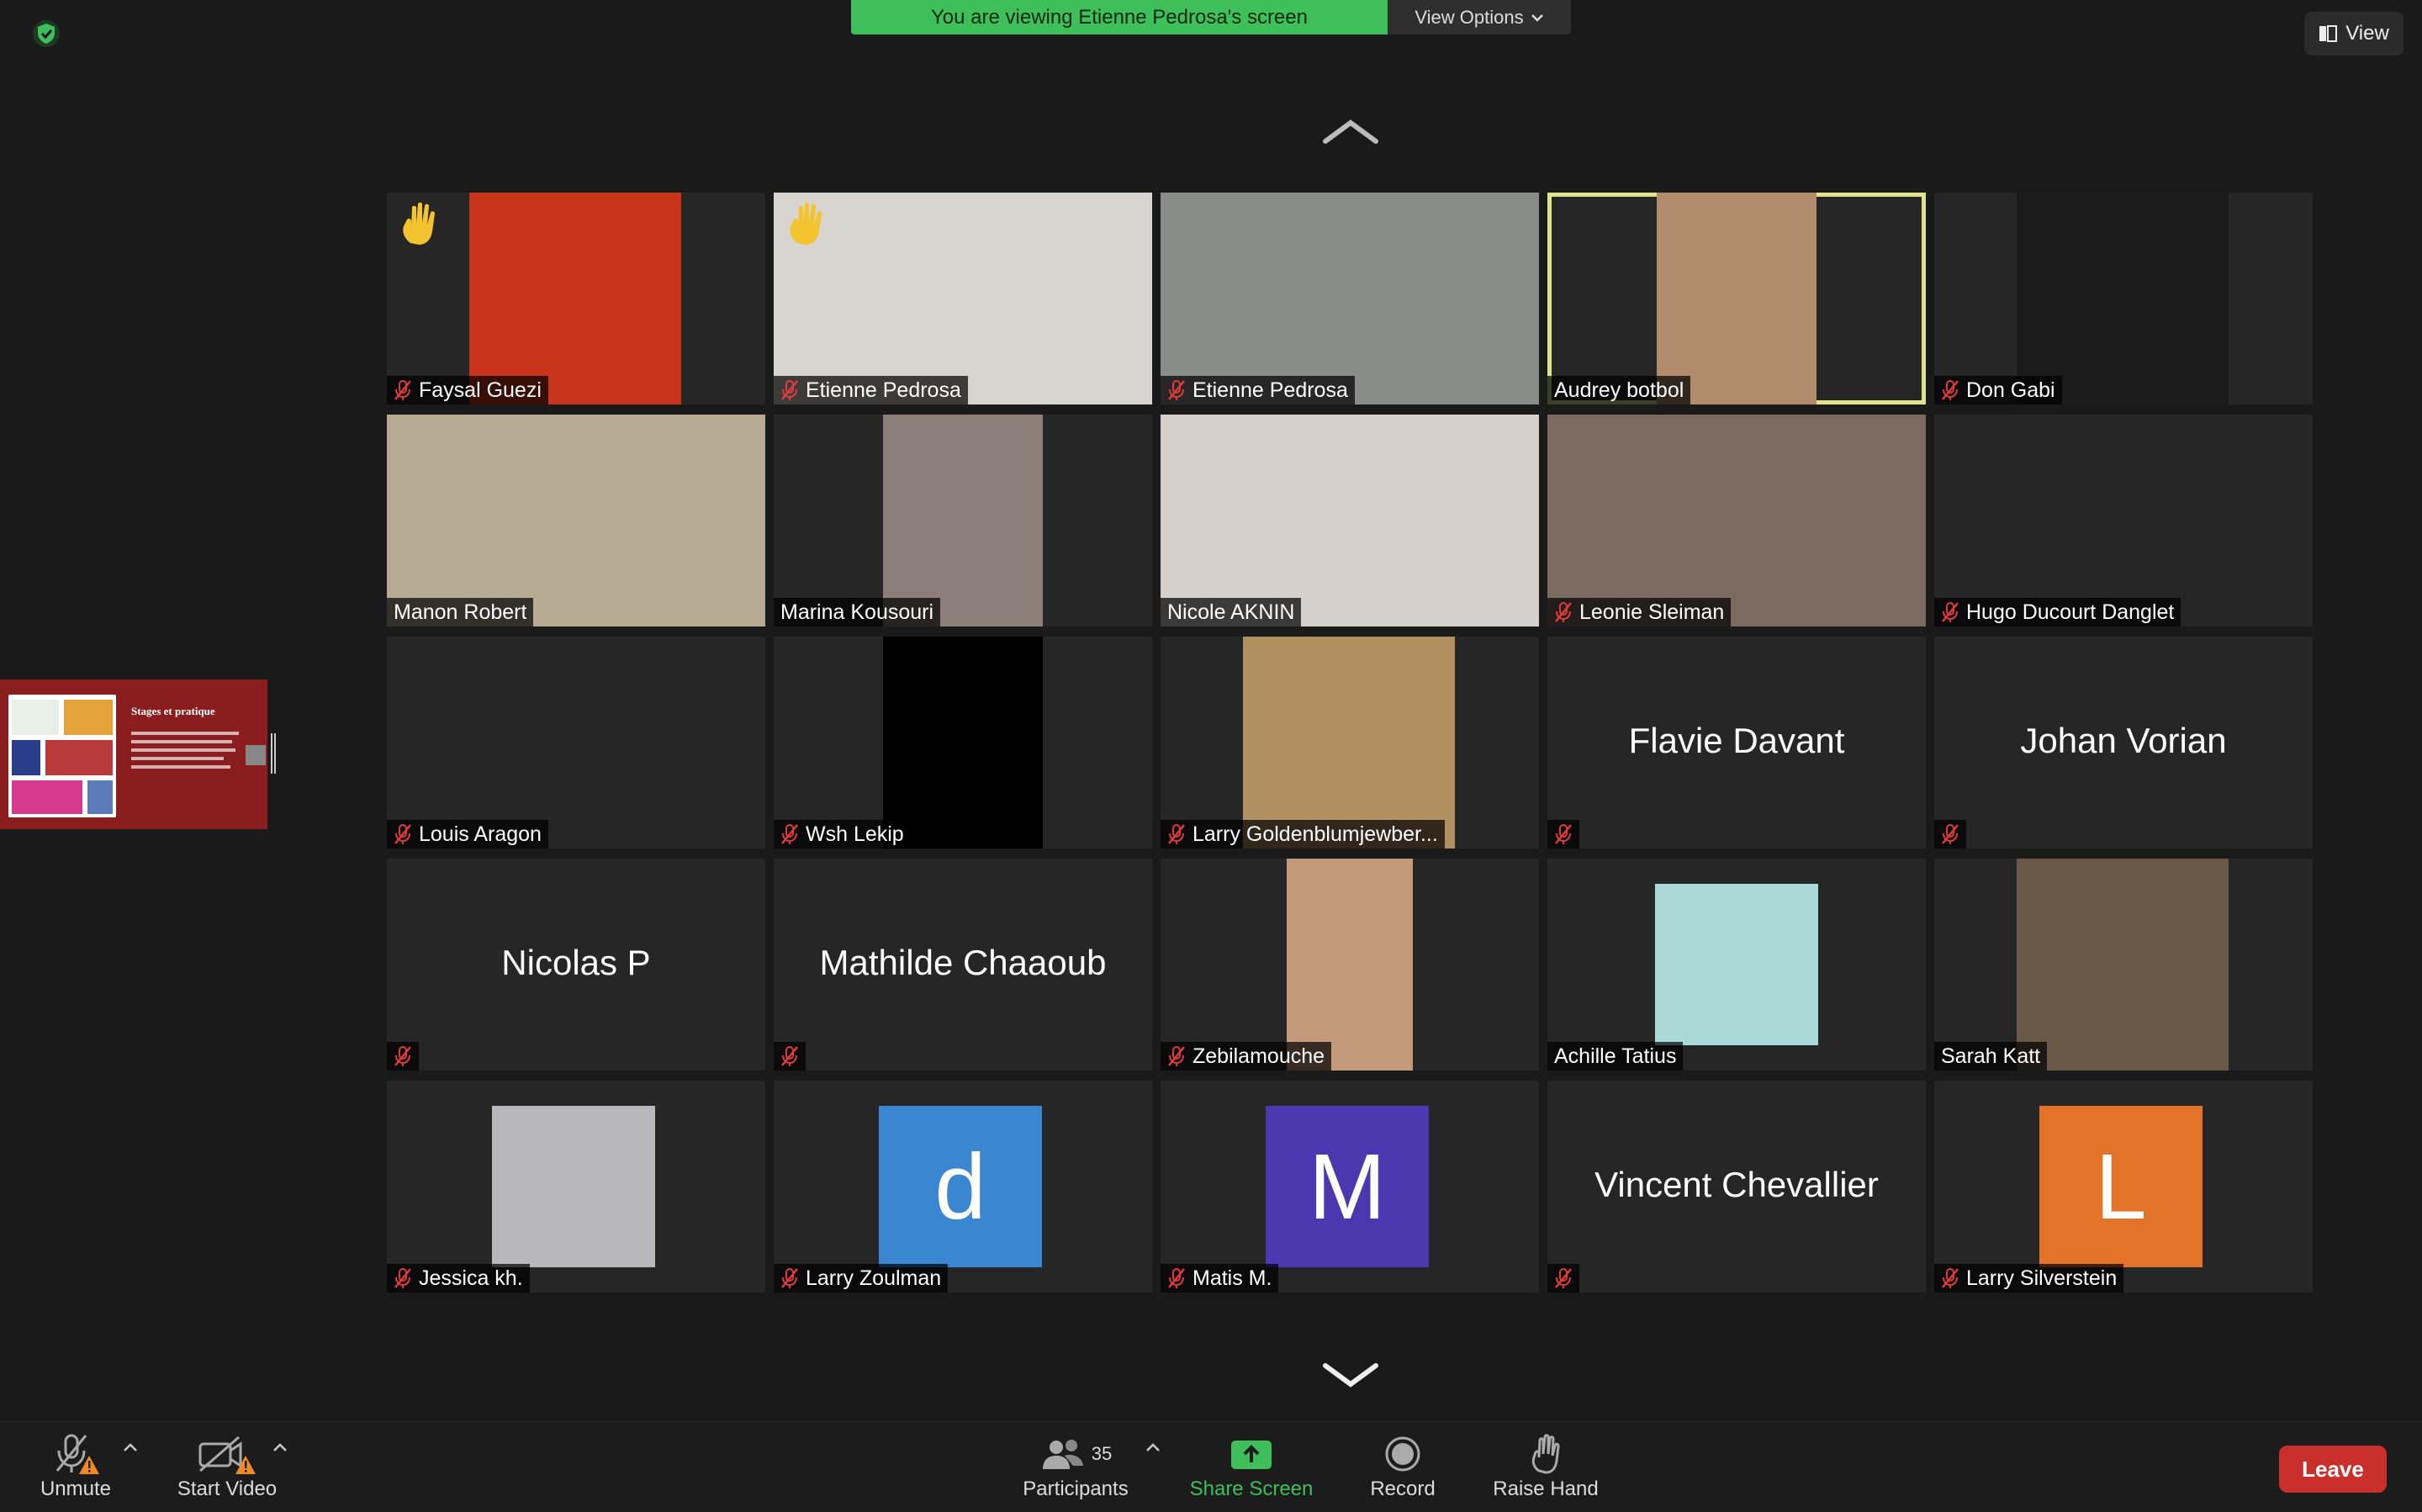 The width and height of the screenshot is (2422, 1512). What do you see at coordinates (2353, 34) in the screenshot?
I see `view-button: View` at bounding box center [2353, 34].